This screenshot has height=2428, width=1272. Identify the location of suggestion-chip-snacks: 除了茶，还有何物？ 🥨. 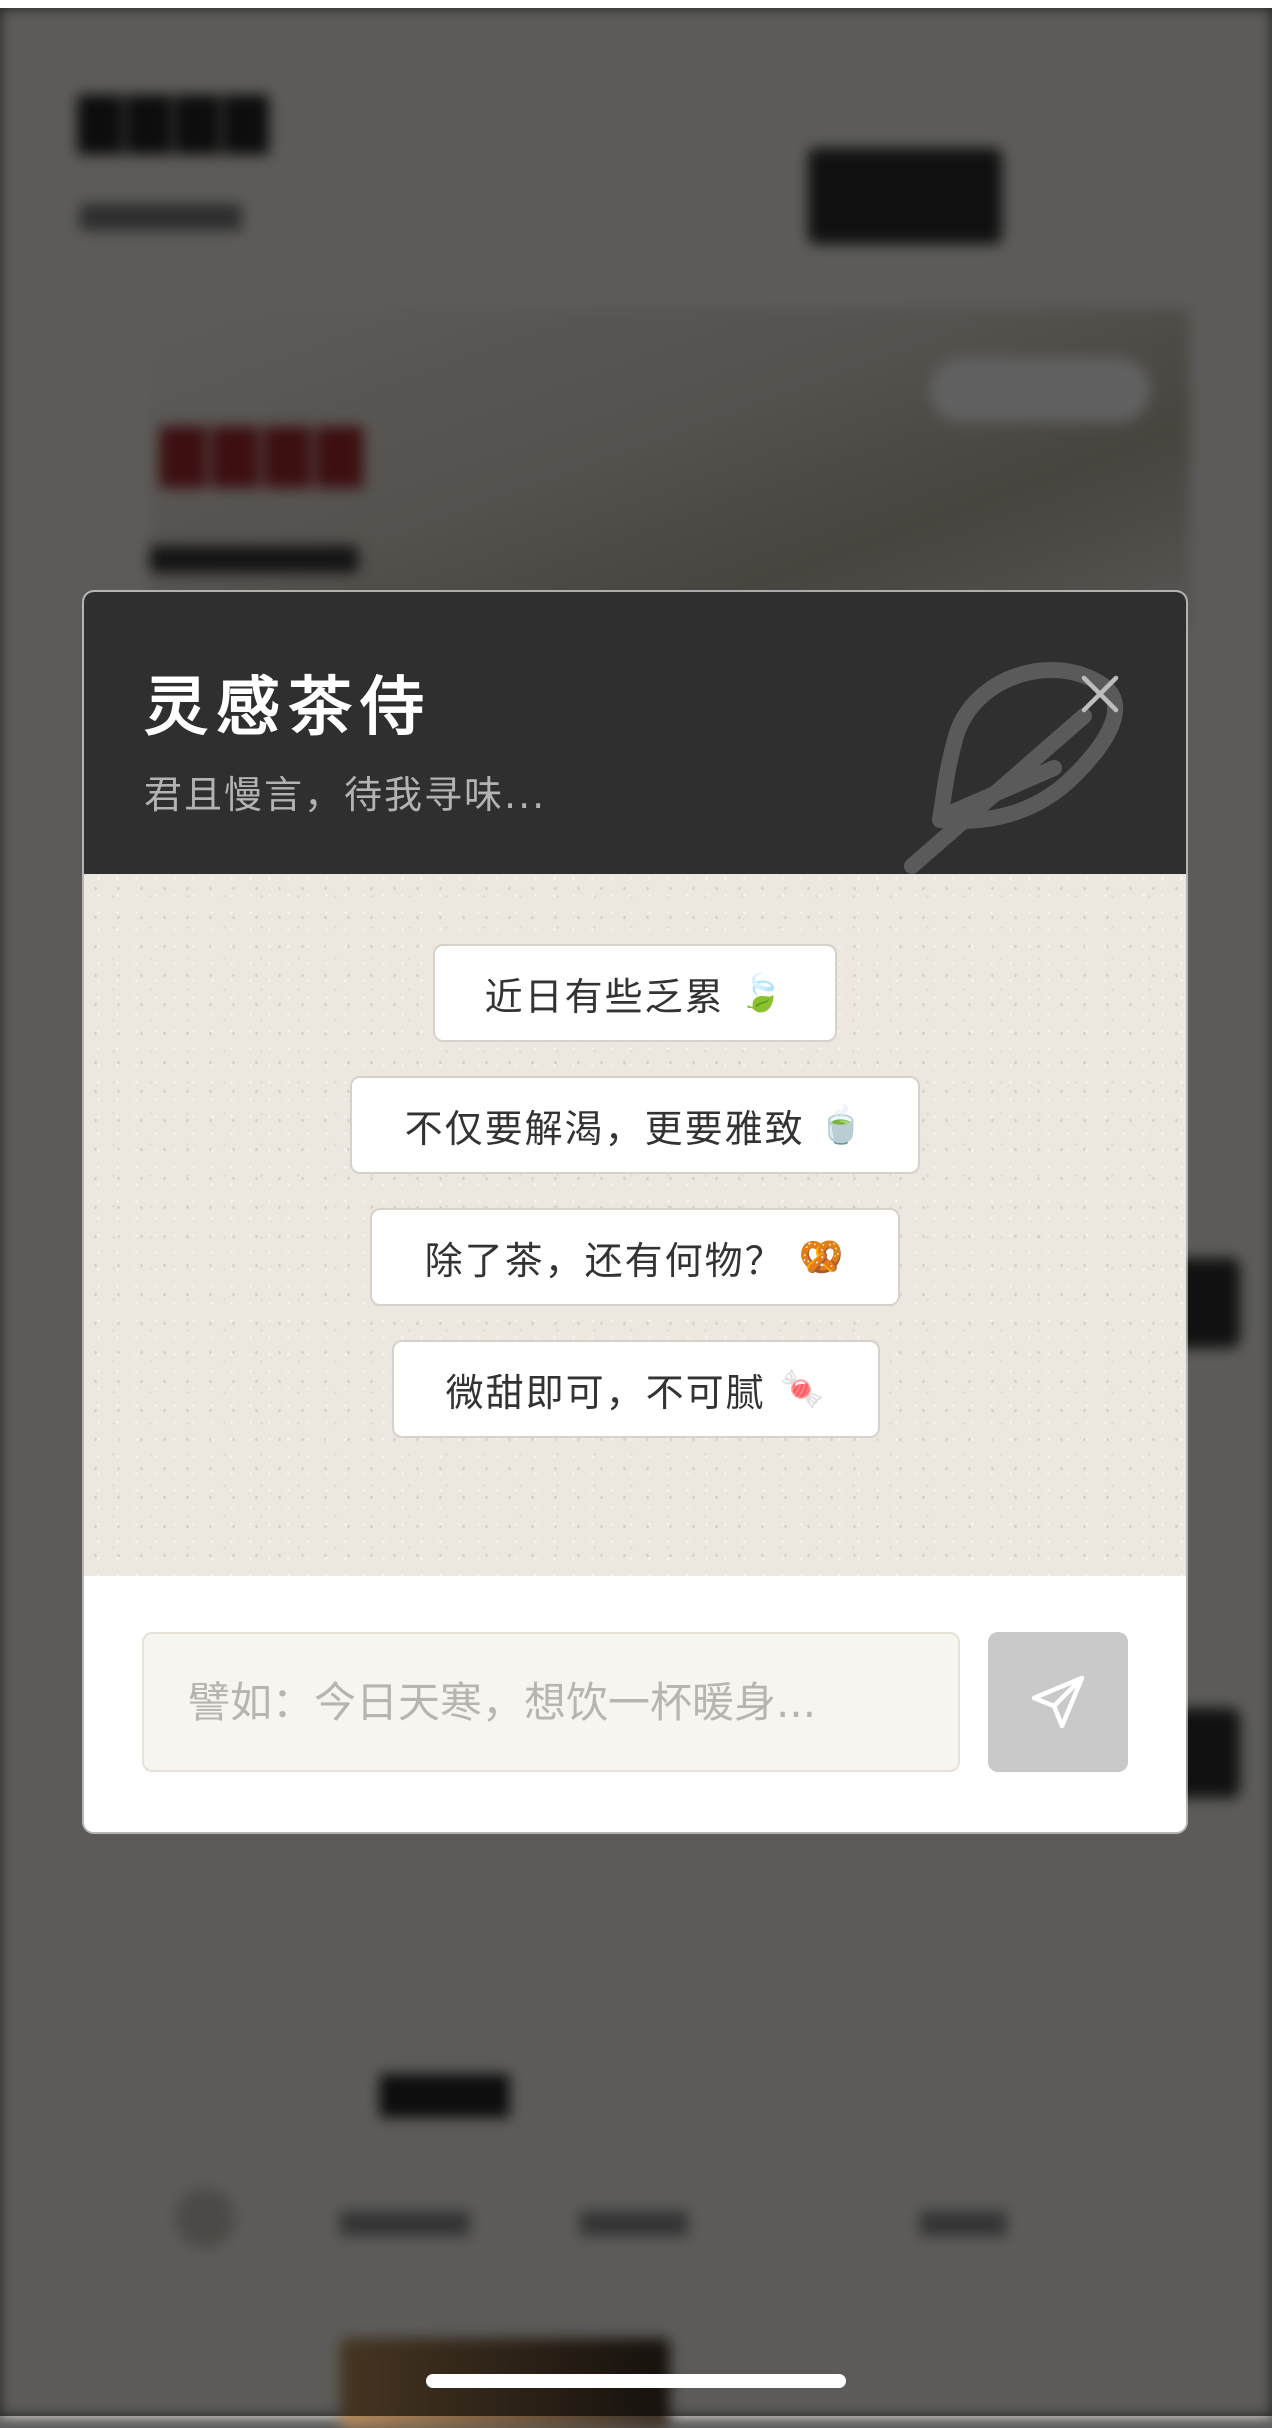
(635, 1257).